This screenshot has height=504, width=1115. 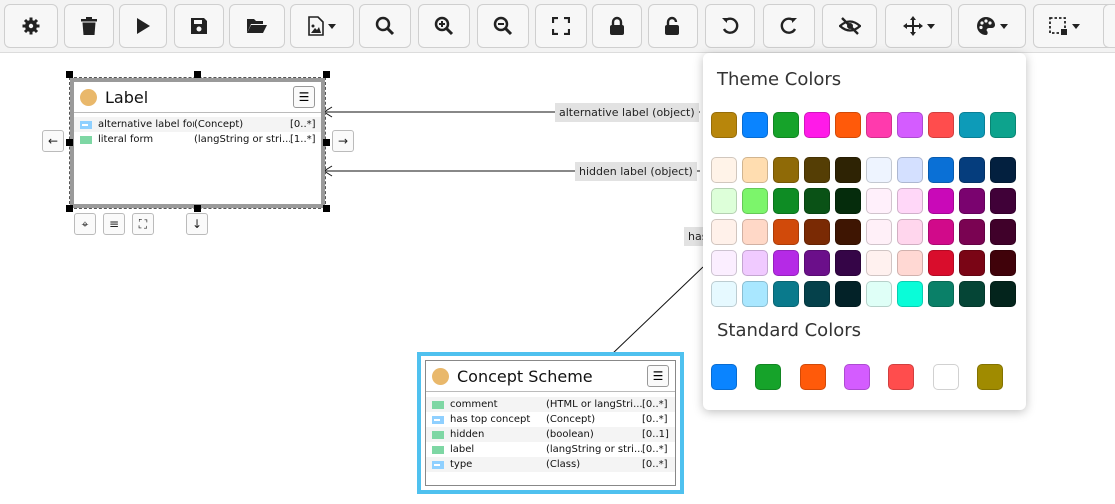 I want to click on open-folder-button, so click(x=257, y=26).